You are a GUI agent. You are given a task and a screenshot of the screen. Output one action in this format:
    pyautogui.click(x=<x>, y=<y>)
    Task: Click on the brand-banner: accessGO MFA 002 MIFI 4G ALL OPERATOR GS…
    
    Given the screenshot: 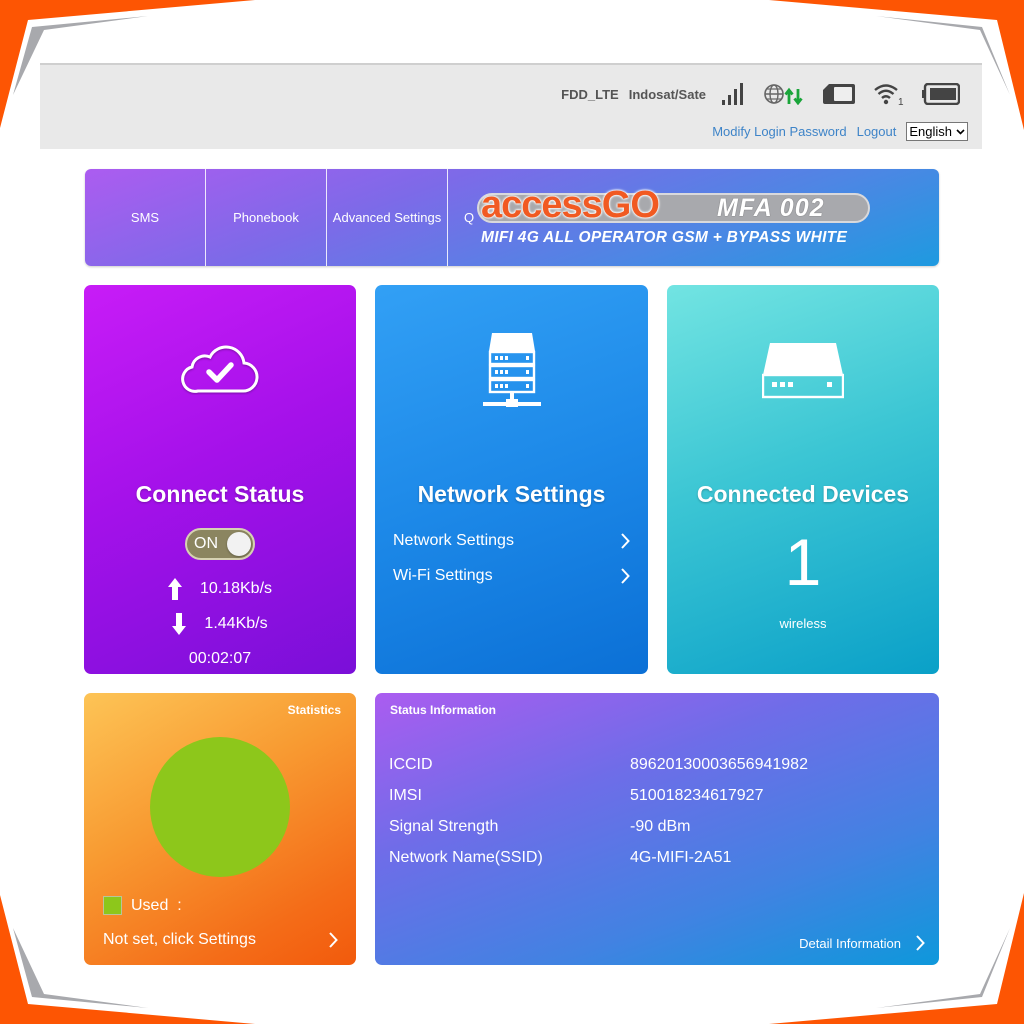 What is the action you would take?
    pyautogui.click(x=707, y=219)
    